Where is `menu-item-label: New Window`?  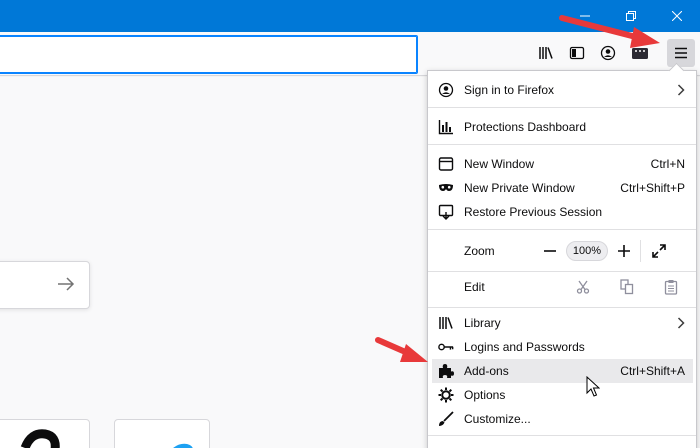 menu-item-label: New Window is located at coordinates (499, 164).